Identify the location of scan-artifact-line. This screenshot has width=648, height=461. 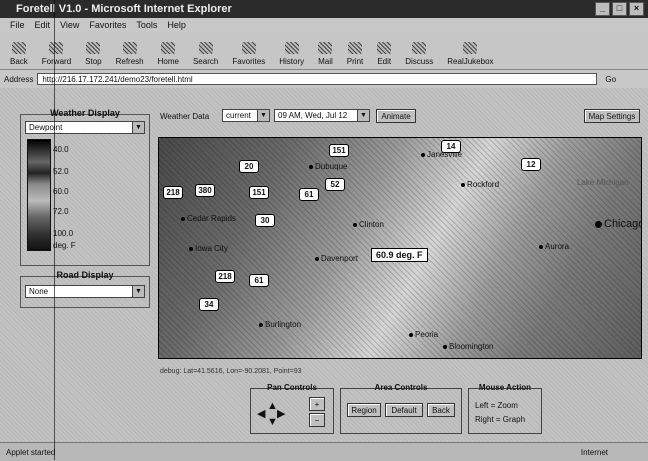
(54, 230).